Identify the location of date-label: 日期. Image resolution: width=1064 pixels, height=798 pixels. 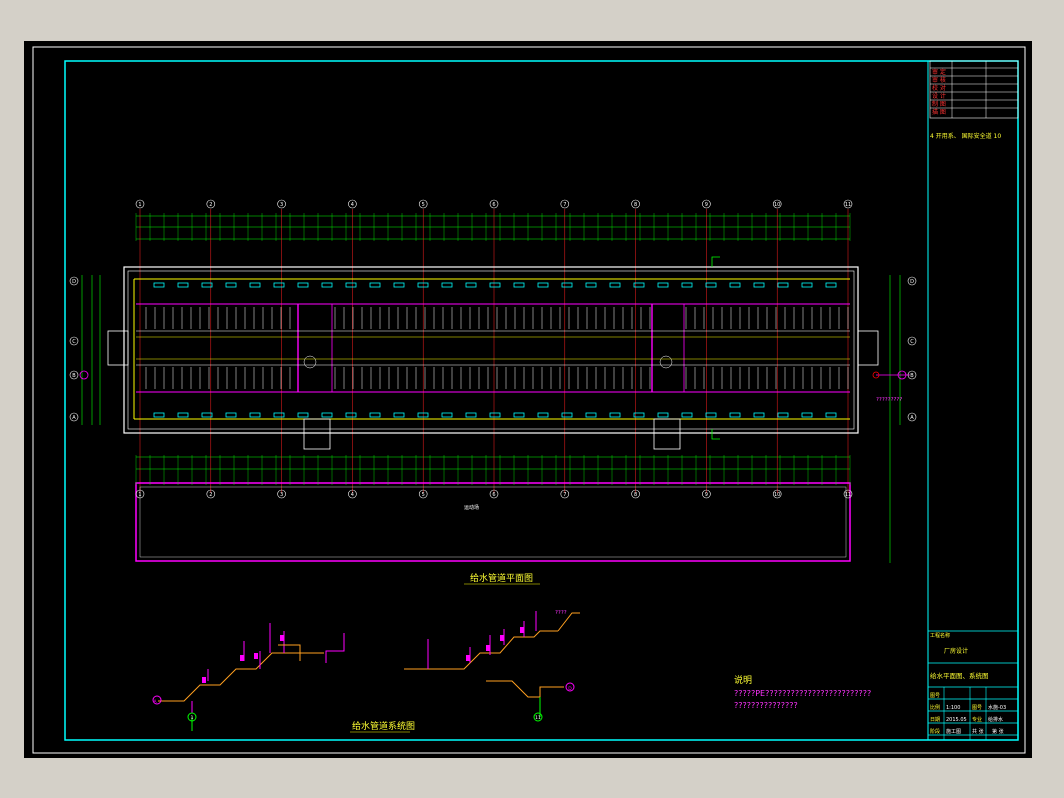
(935, 720).